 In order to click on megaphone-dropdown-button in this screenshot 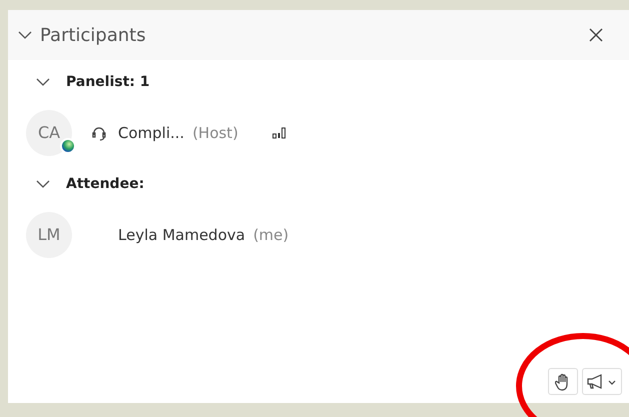, I will do `click(602, 381)`.